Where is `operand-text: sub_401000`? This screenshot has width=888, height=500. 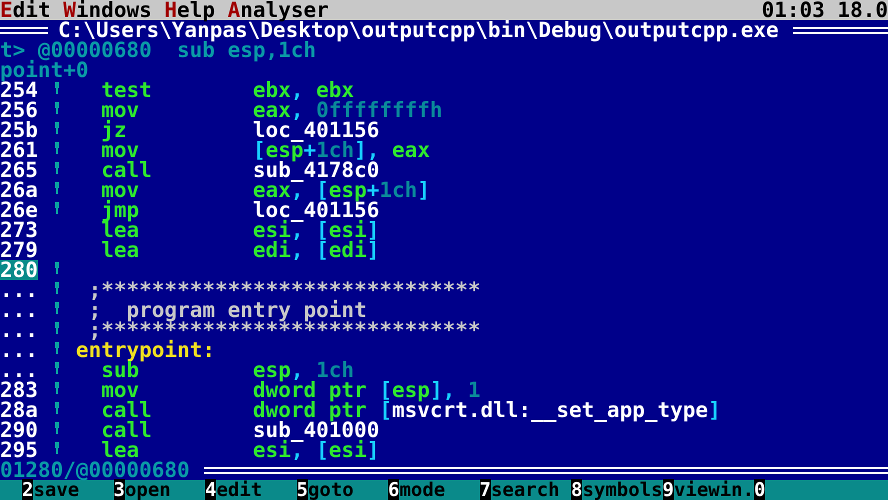 operand-text: sub_401000 is located at coordinates (316, 430).